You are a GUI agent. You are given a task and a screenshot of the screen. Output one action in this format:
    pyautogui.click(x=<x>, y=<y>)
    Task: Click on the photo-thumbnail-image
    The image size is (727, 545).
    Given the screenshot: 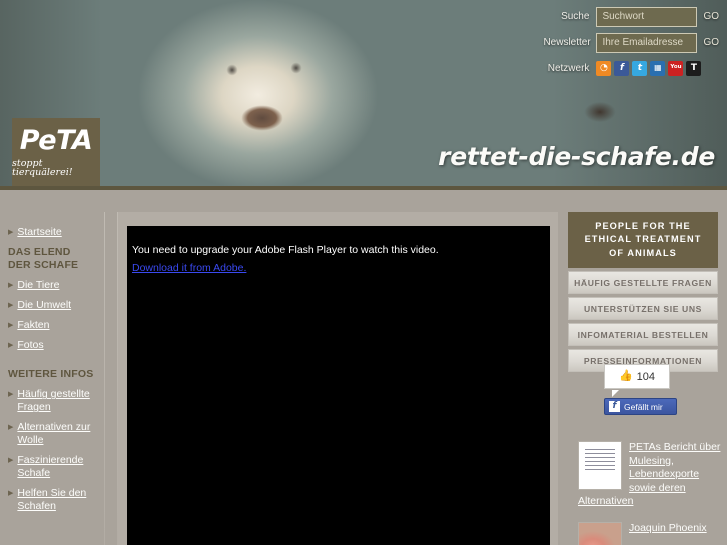 What is the action you would take?
    pyautogui.click(x=600, y=533)
    